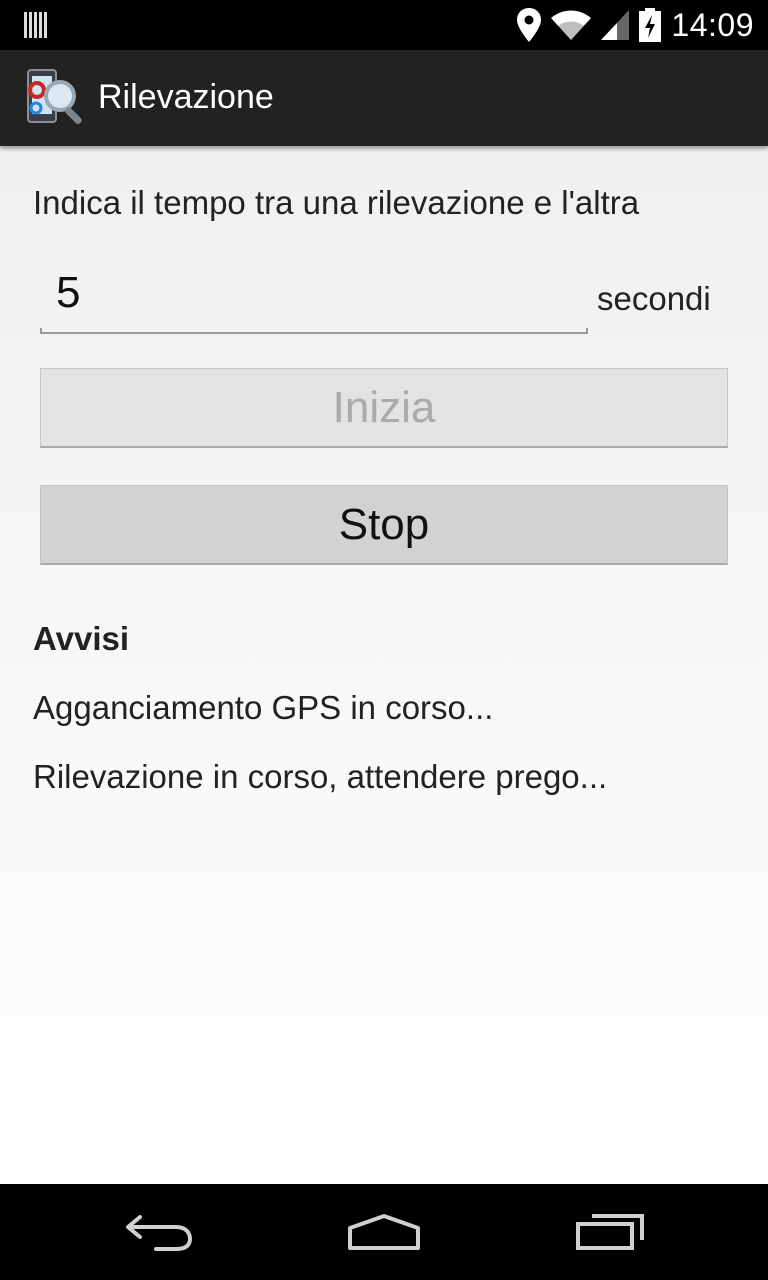  I want to click on navigation-bar, so click(384, 1232).